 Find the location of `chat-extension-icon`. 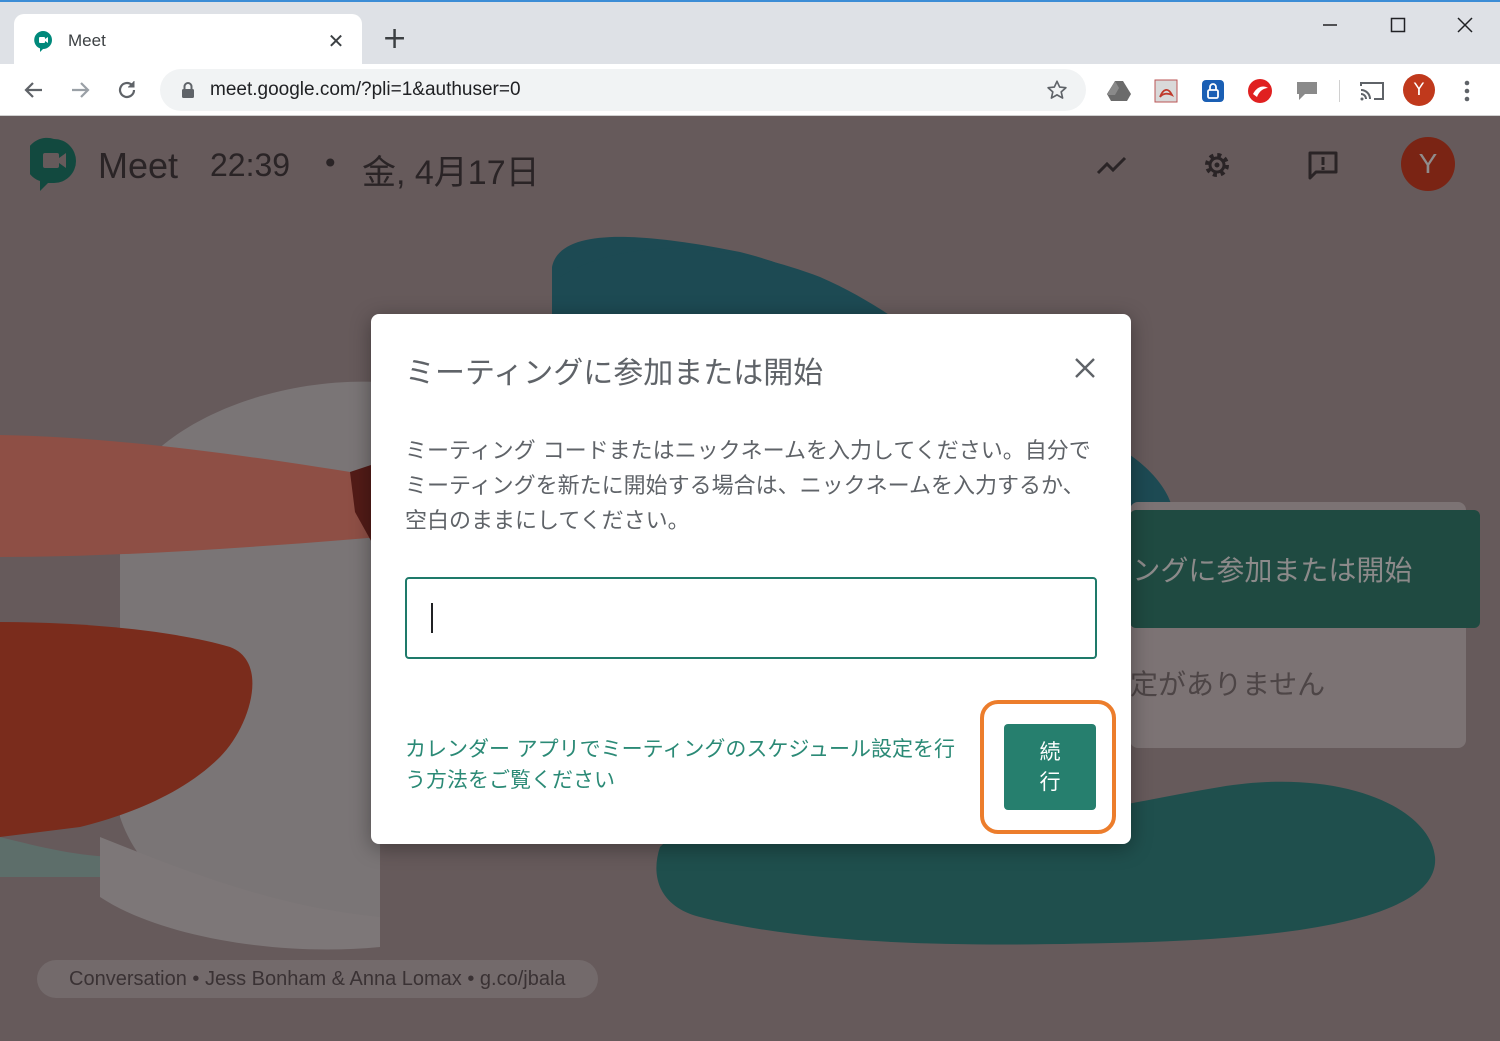

chat-extension-icon is located at coordinates (1307, 91).